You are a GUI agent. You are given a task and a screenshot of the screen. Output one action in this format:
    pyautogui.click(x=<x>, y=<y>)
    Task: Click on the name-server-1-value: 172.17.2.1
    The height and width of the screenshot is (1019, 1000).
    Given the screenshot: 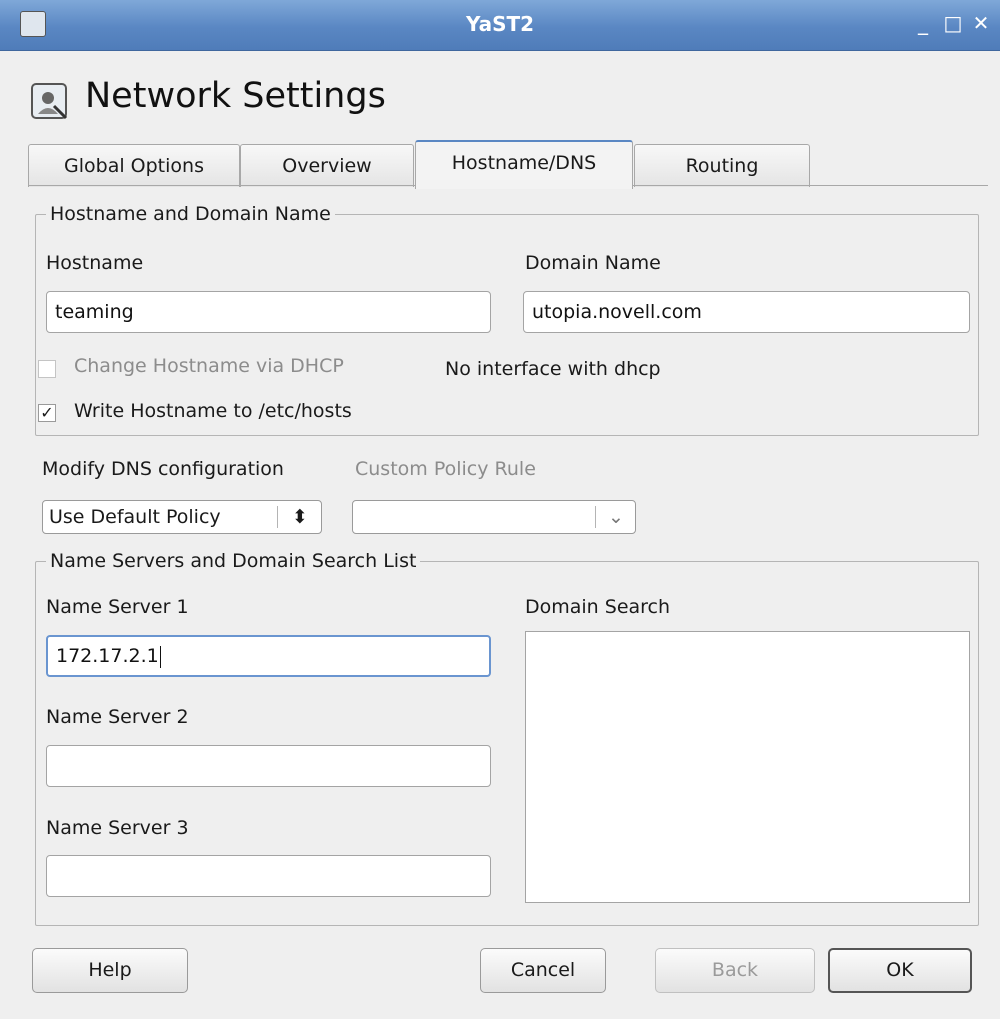 What is the action you would take?
    pyautogui.click(x=107, y=656)
    